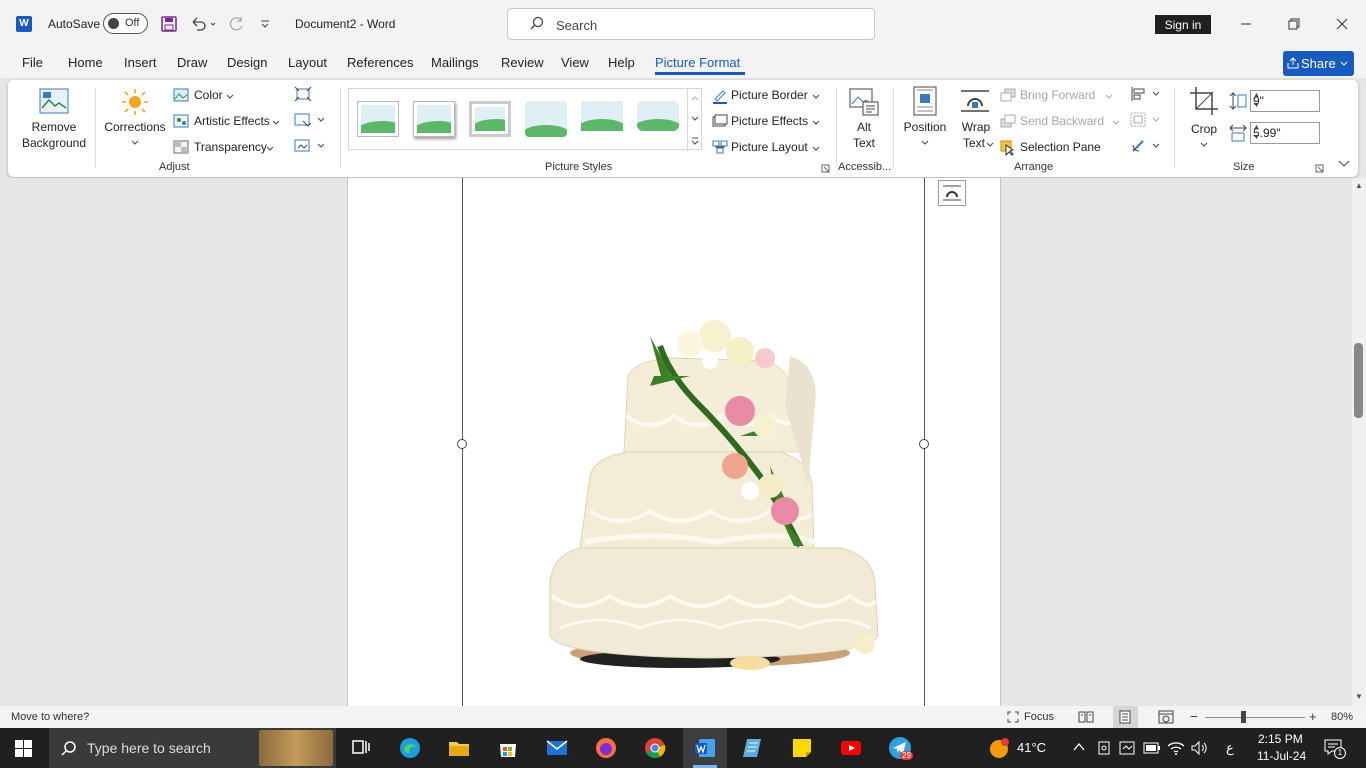  Describe the element at coordinates (1204, 121) in the screenshot. I see `crop-button: Crop` at that location.